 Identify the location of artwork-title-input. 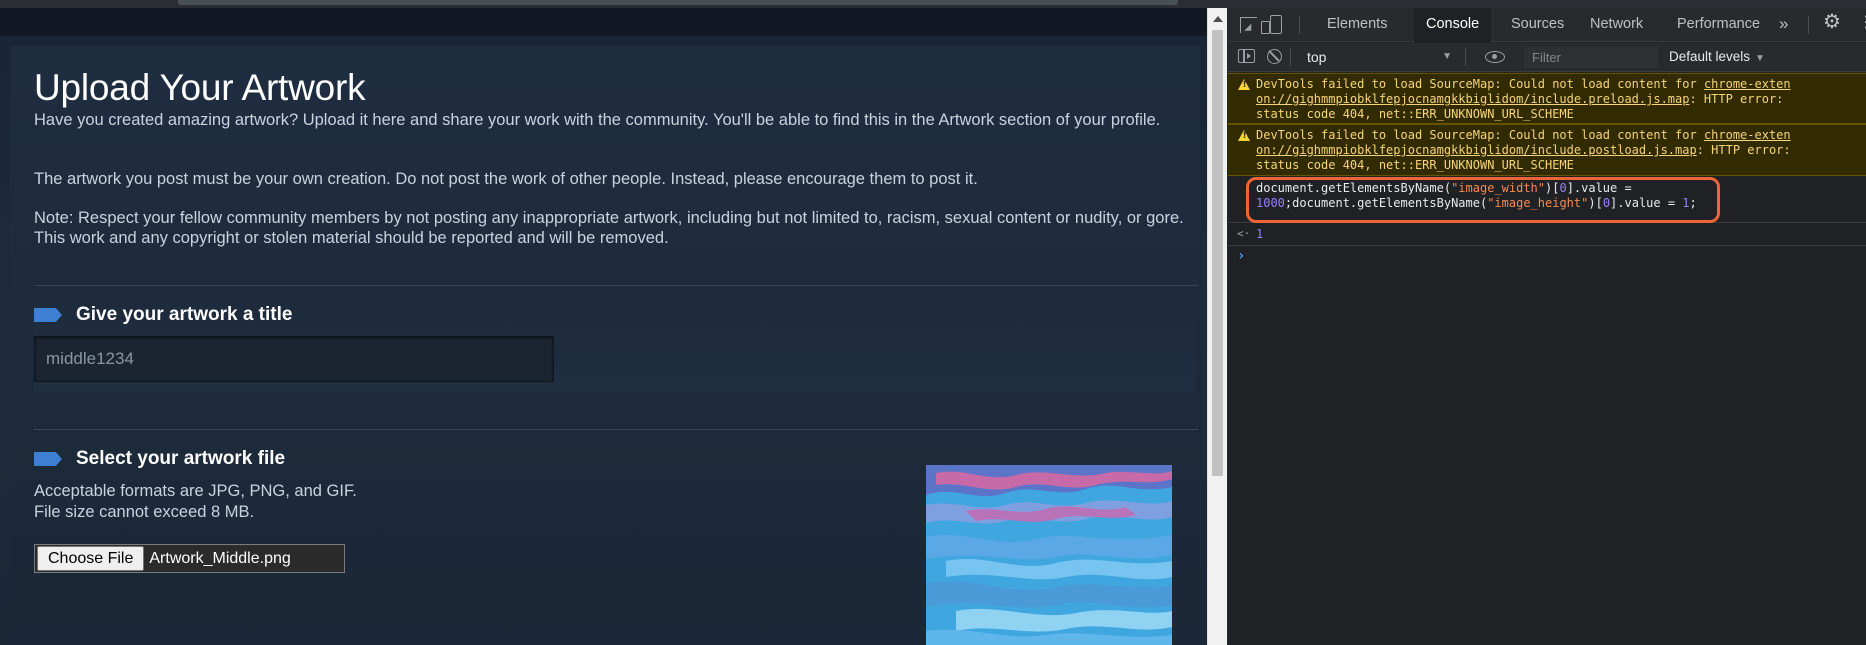
(294, 359).